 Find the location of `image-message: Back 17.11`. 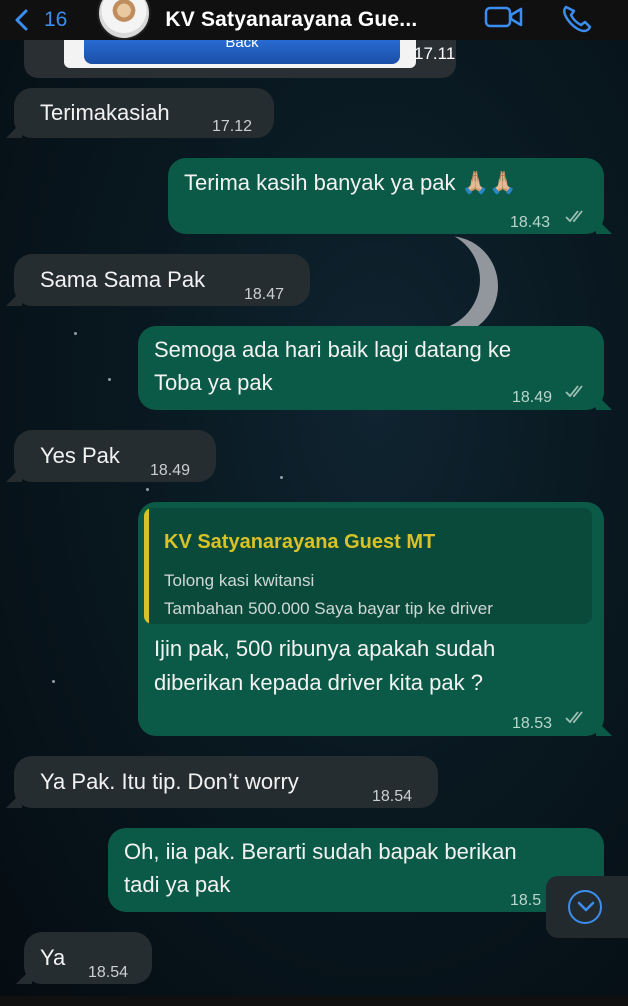

image-message: Back 17.11 is located at coordinates (240, 57).